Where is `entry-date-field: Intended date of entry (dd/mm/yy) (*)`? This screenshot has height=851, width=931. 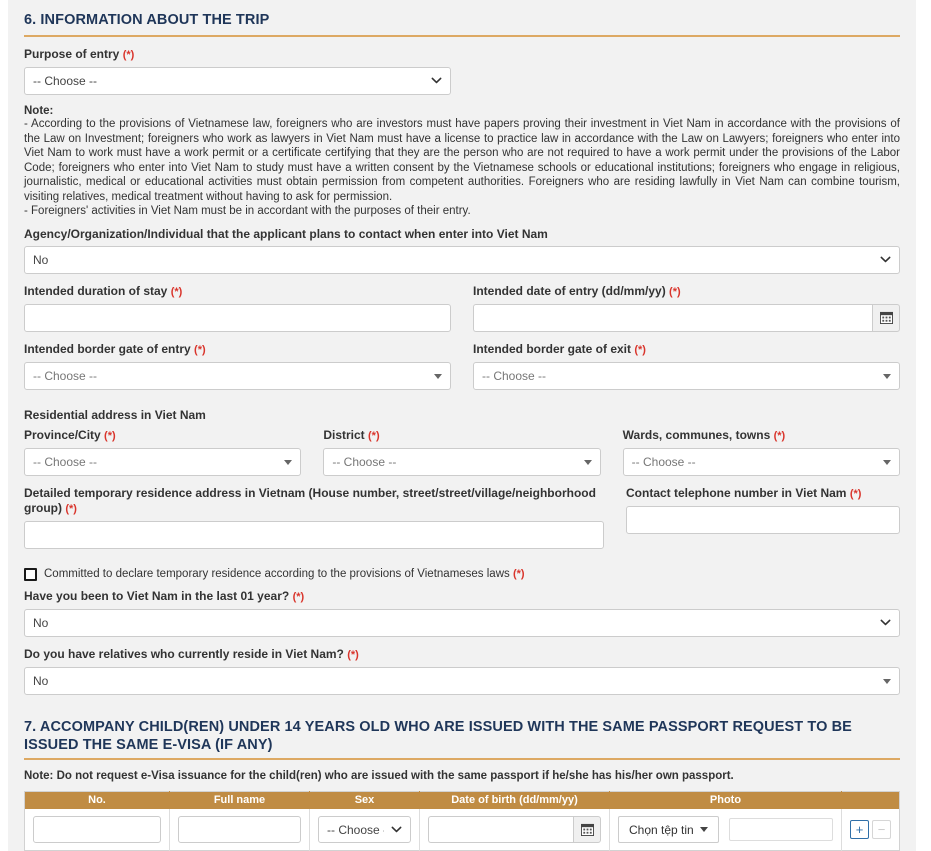 entry-date-field: Intended date of entry (dd/mm/yy) (*) is located at coordinates (686, 308).